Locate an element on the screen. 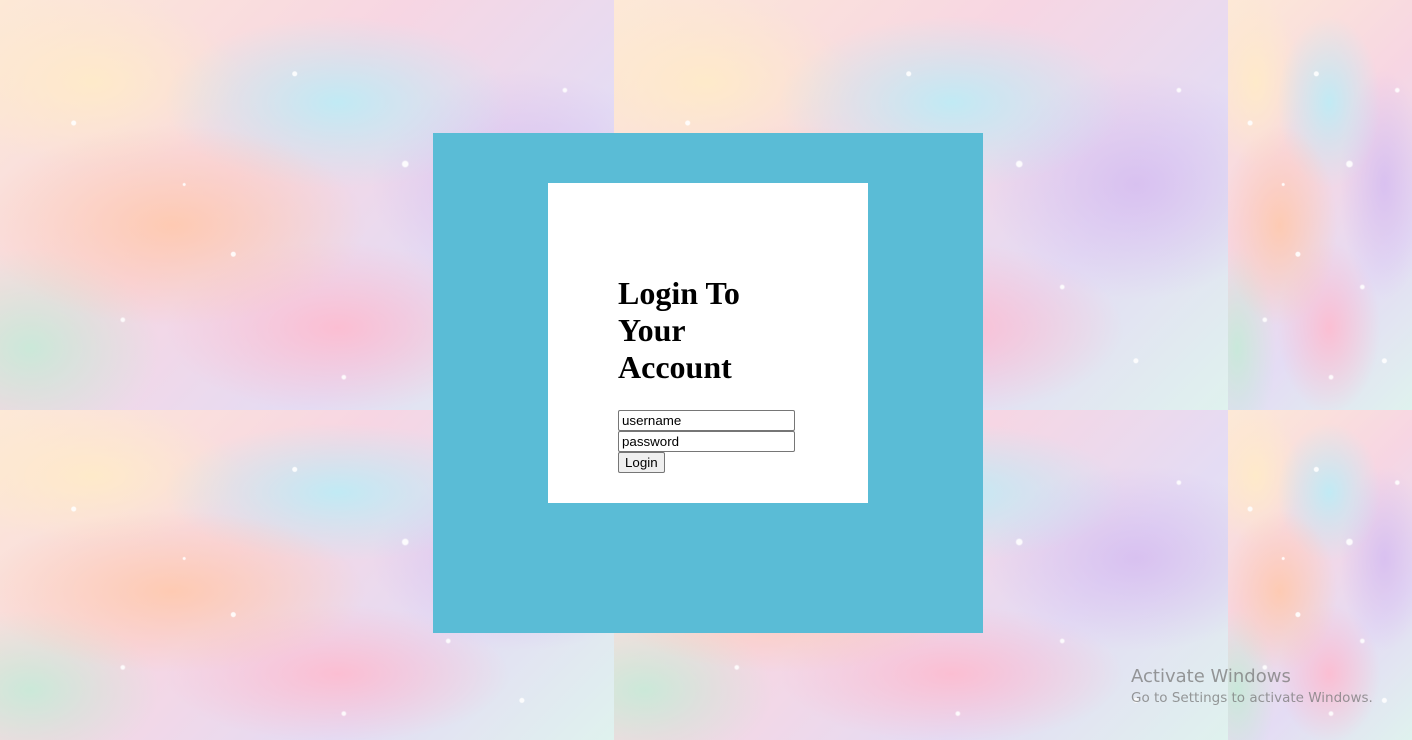  watermark-subtitle: Go to Settings to activate Windows. is located at coordinates (1252, 698).